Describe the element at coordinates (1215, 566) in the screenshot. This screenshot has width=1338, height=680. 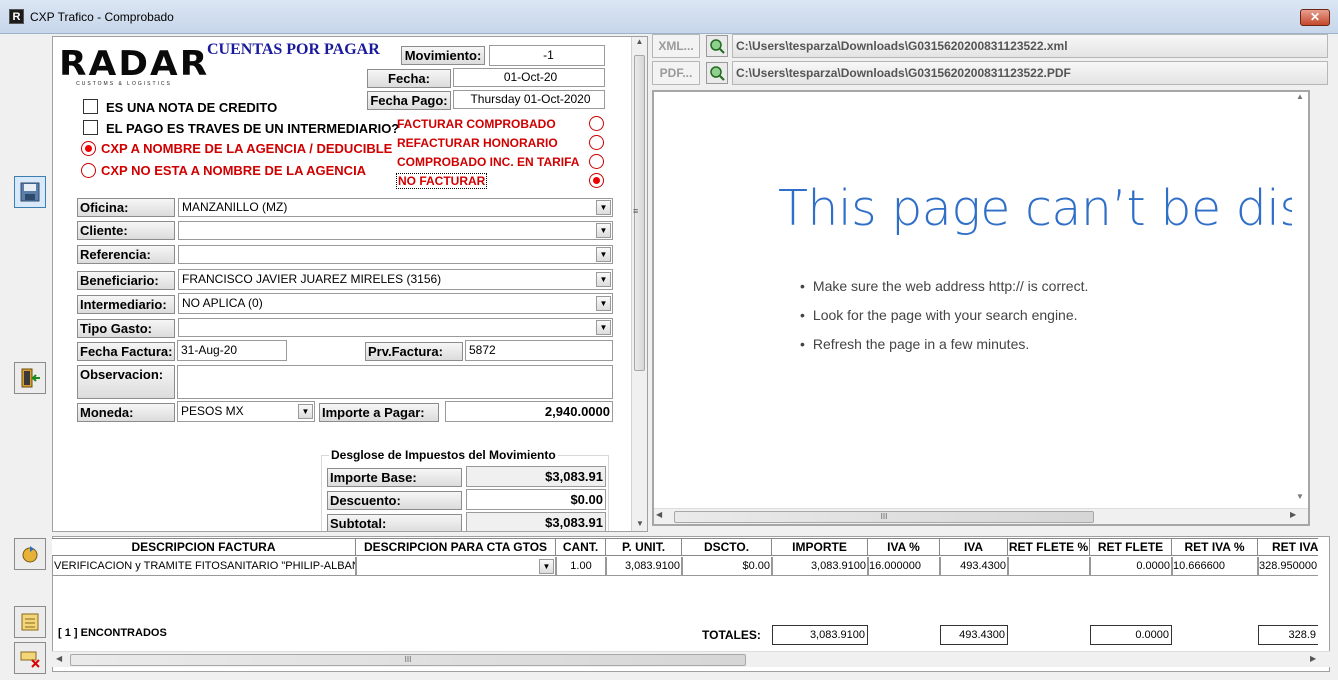
I see `table-cell: 10.666600` at that location.